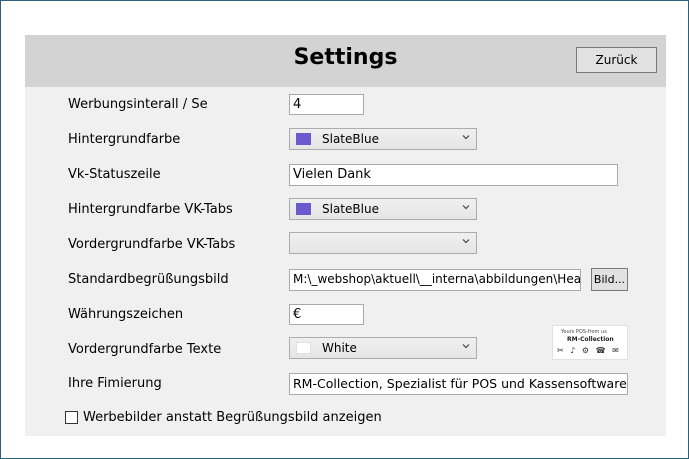  What do you see at coordinates (124, 139) in the screenshot?
I see `background-color-label: Hintergrundfarbe` at bounding box center [124, 139].